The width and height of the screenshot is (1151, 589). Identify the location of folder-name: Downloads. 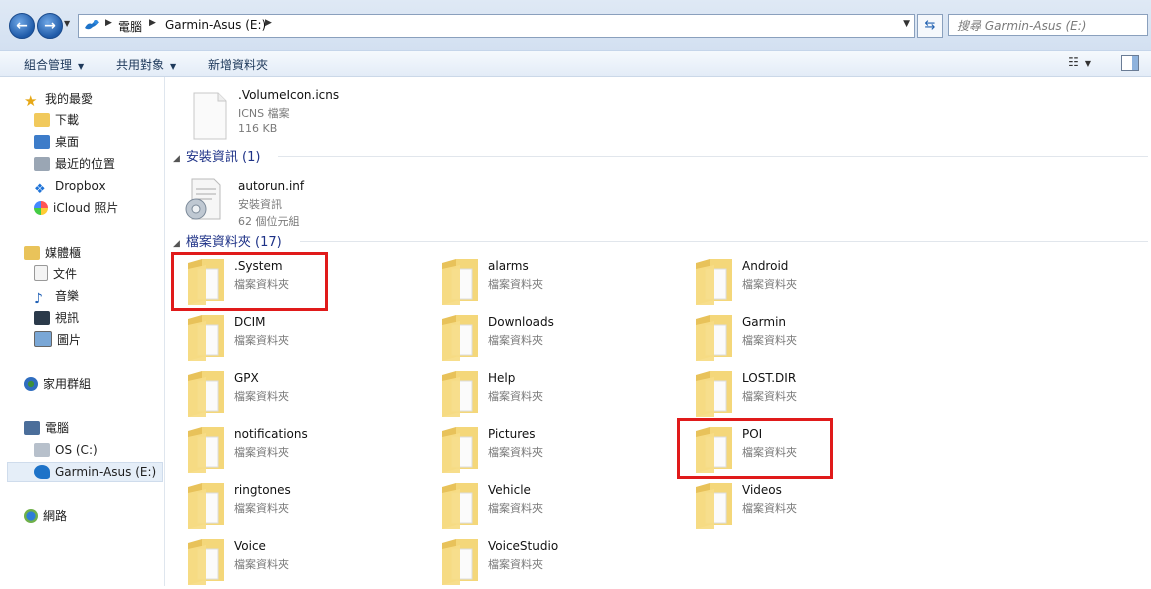
(521, 322).